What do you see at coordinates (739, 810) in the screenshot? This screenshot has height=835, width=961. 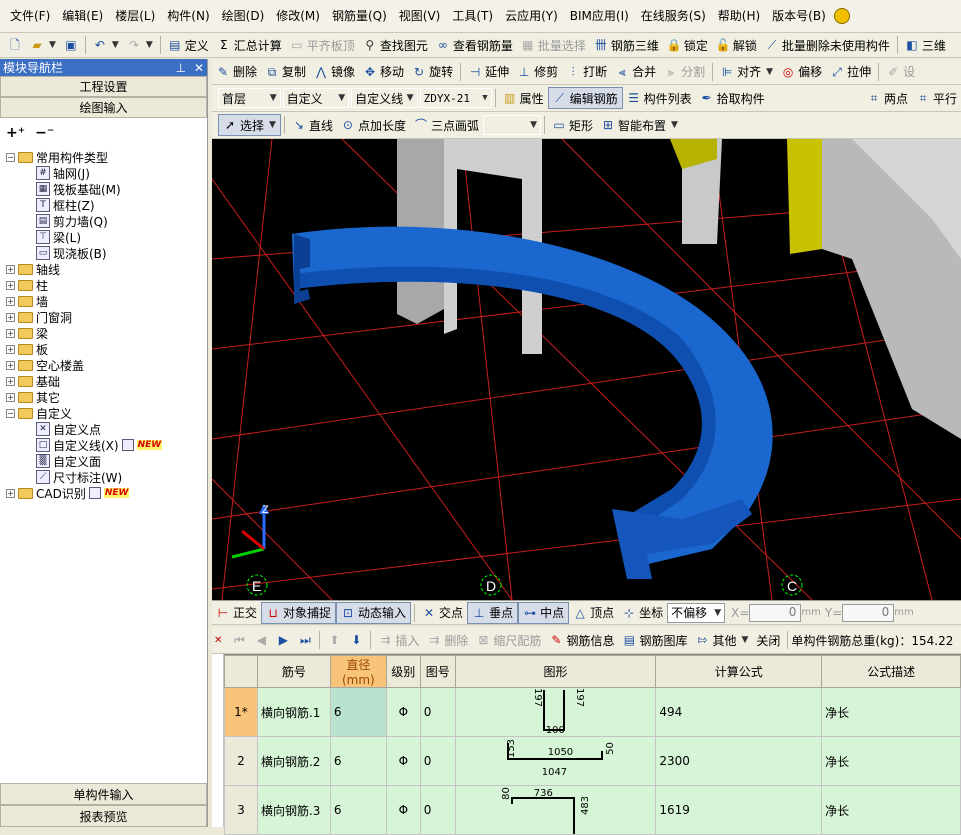 I see `cell-formula: 1619` at bounding box center [739, 810].